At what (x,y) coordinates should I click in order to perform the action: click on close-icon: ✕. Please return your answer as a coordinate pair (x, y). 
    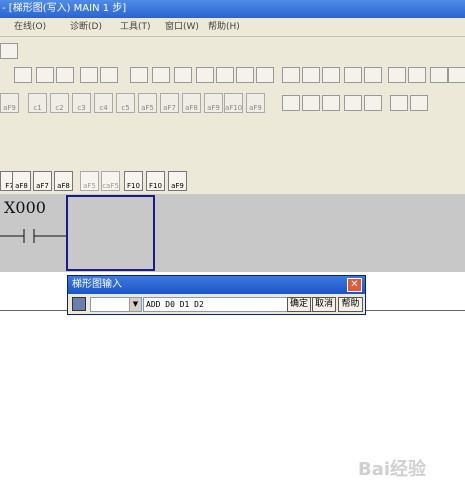
    Looking at the image, I should click on (354, 285).